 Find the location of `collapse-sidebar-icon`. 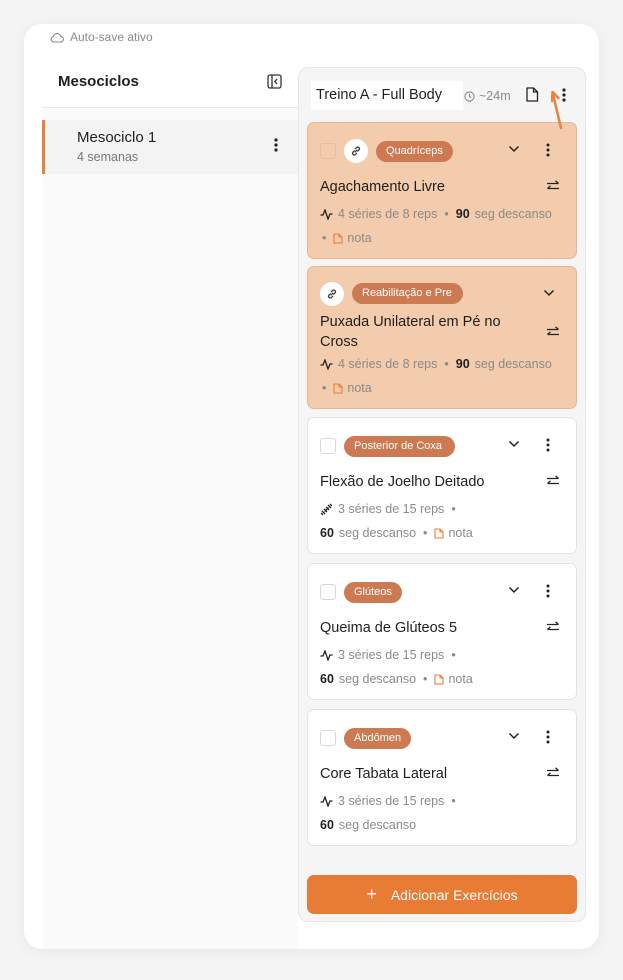

collapse-sidebar-icon is located at coordinates (274, 81).